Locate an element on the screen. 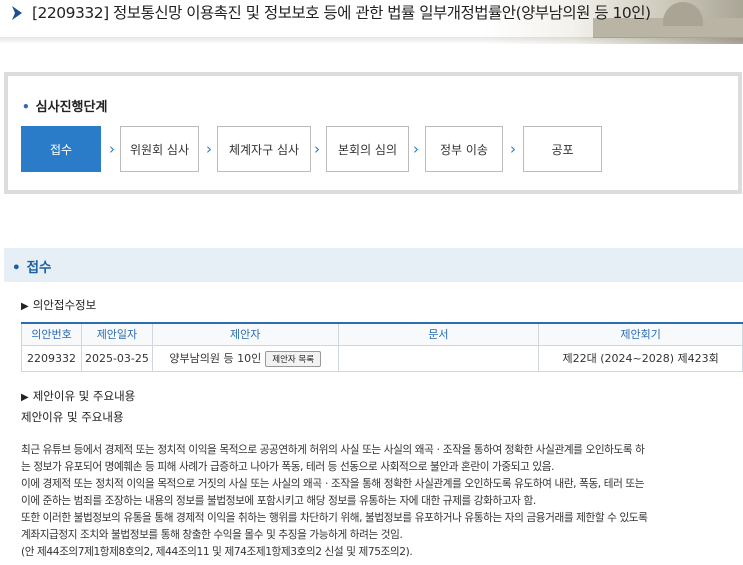  proposal-date: 2025-03-25 is located at coordinates (116, 358).